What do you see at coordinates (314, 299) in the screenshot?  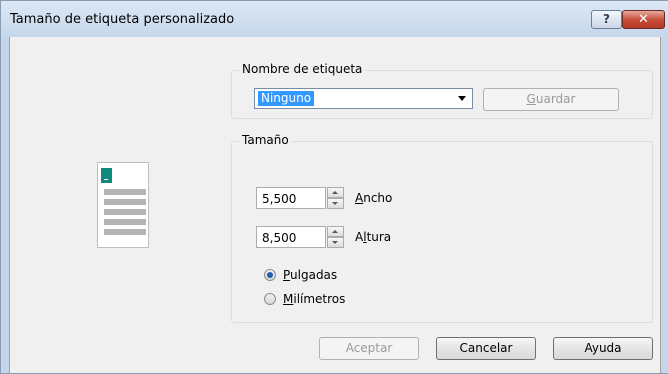 I see `radio-millimeters-label: Milímetros` at bounding box center [314, 299].